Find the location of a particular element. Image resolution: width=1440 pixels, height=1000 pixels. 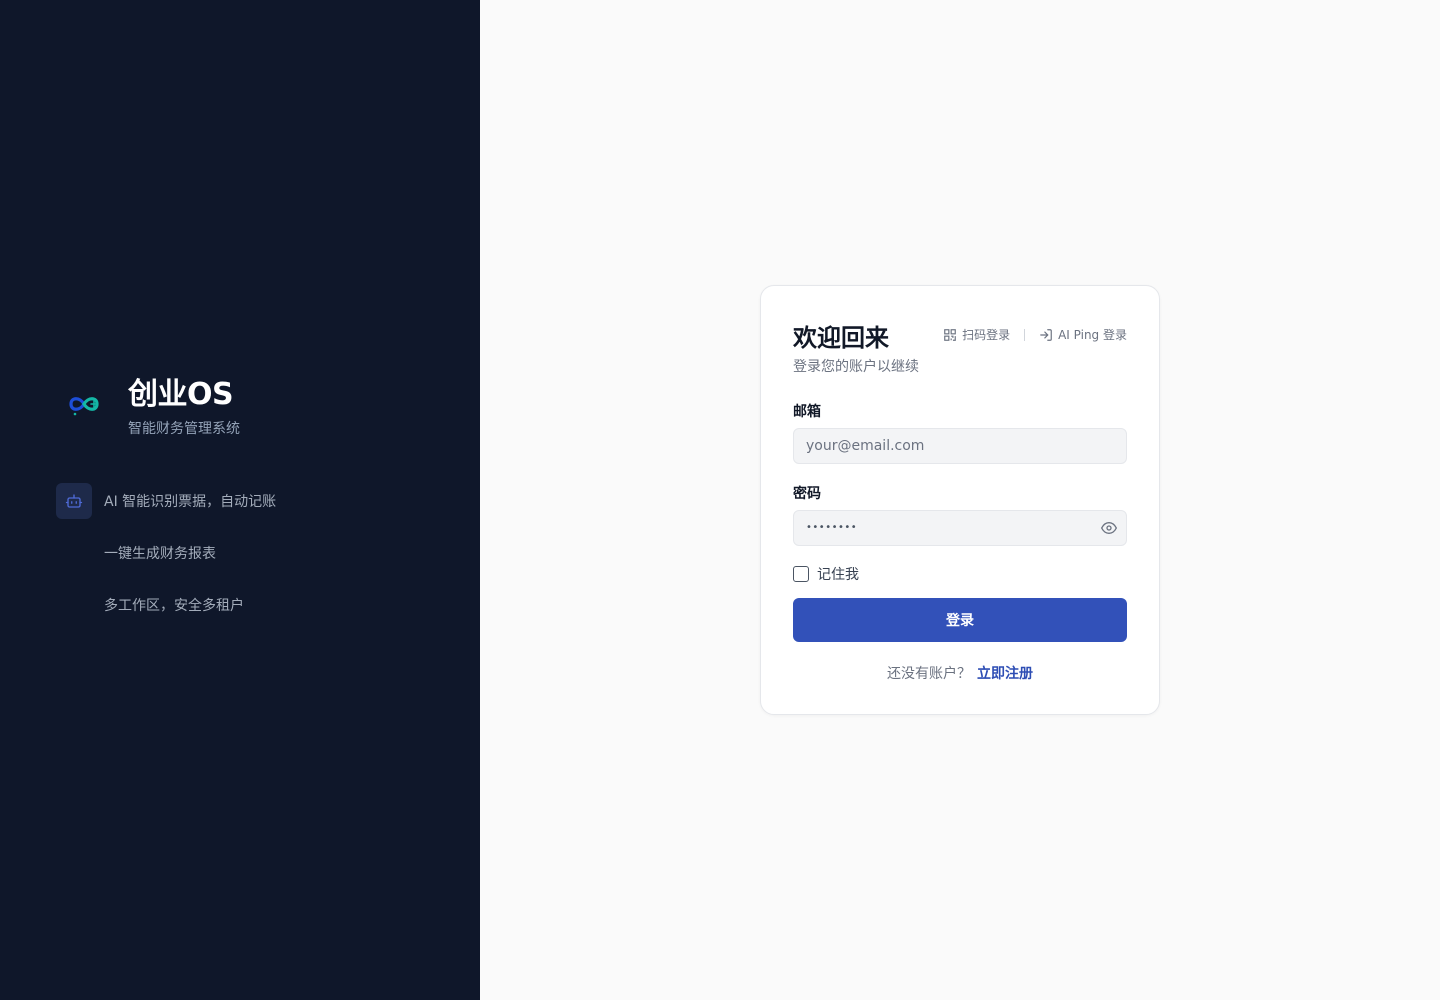

robot-icon is located at coordinates (74, 501).